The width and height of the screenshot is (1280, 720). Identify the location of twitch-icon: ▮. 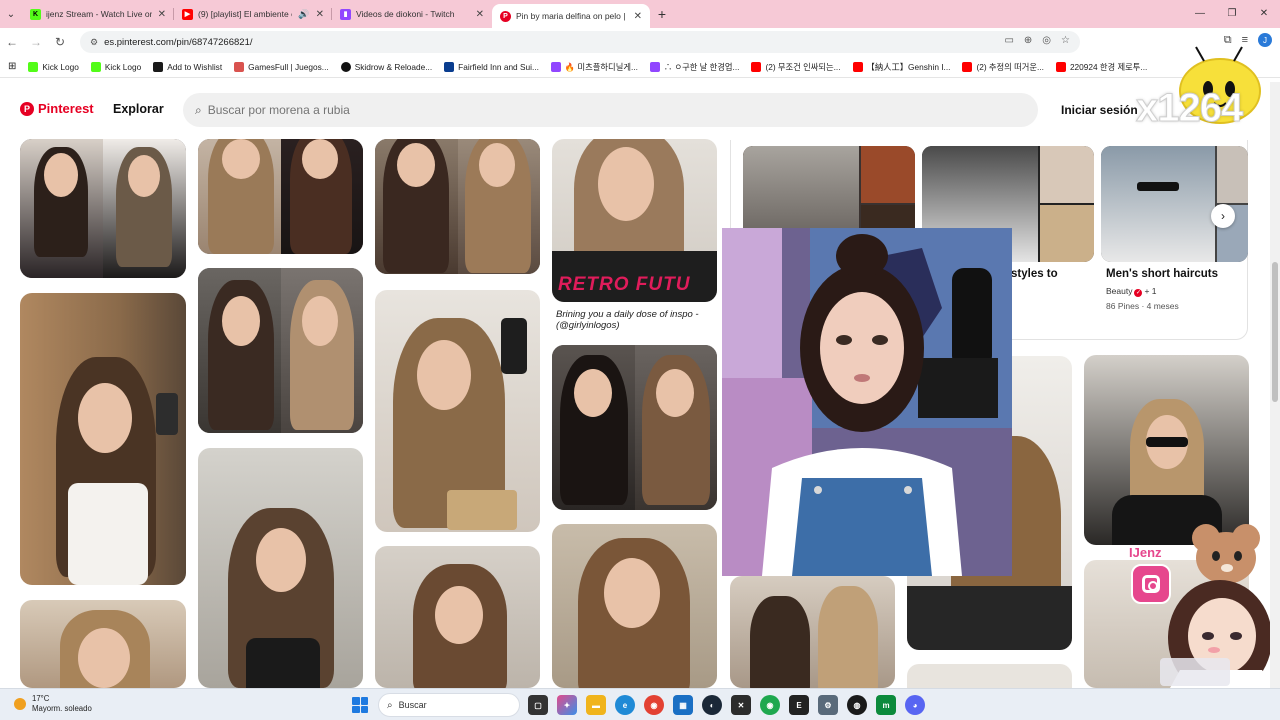
(345, 14).